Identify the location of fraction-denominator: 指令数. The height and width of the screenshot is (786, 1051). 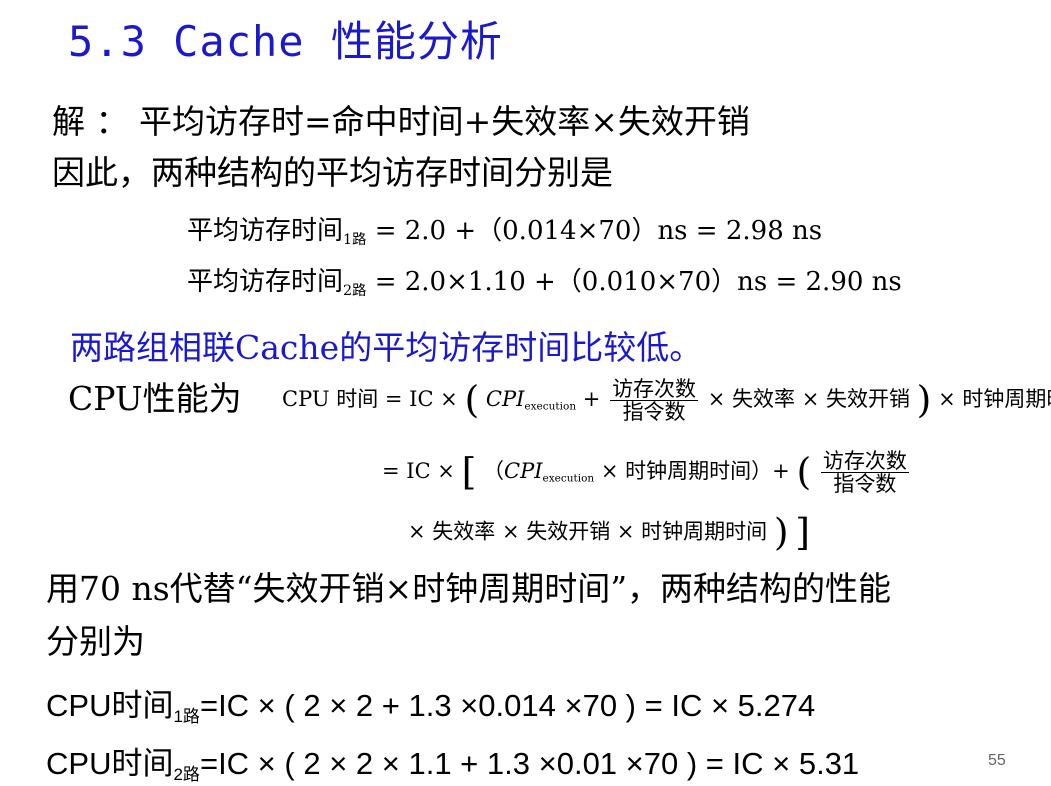
(654, 412).